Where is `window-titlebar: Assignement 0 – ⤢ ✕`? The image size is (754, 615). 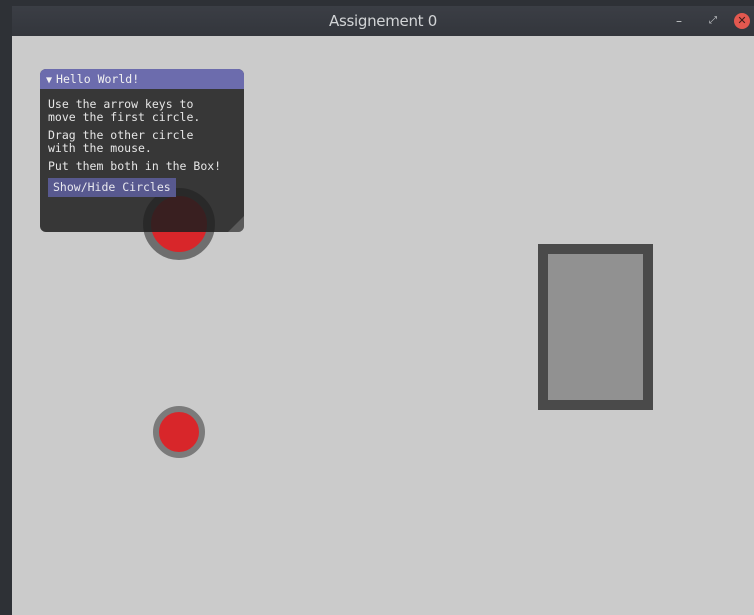 window-titlebar: Assignement 0 – ⤢ ✕ is located at coordinates (383, 21).